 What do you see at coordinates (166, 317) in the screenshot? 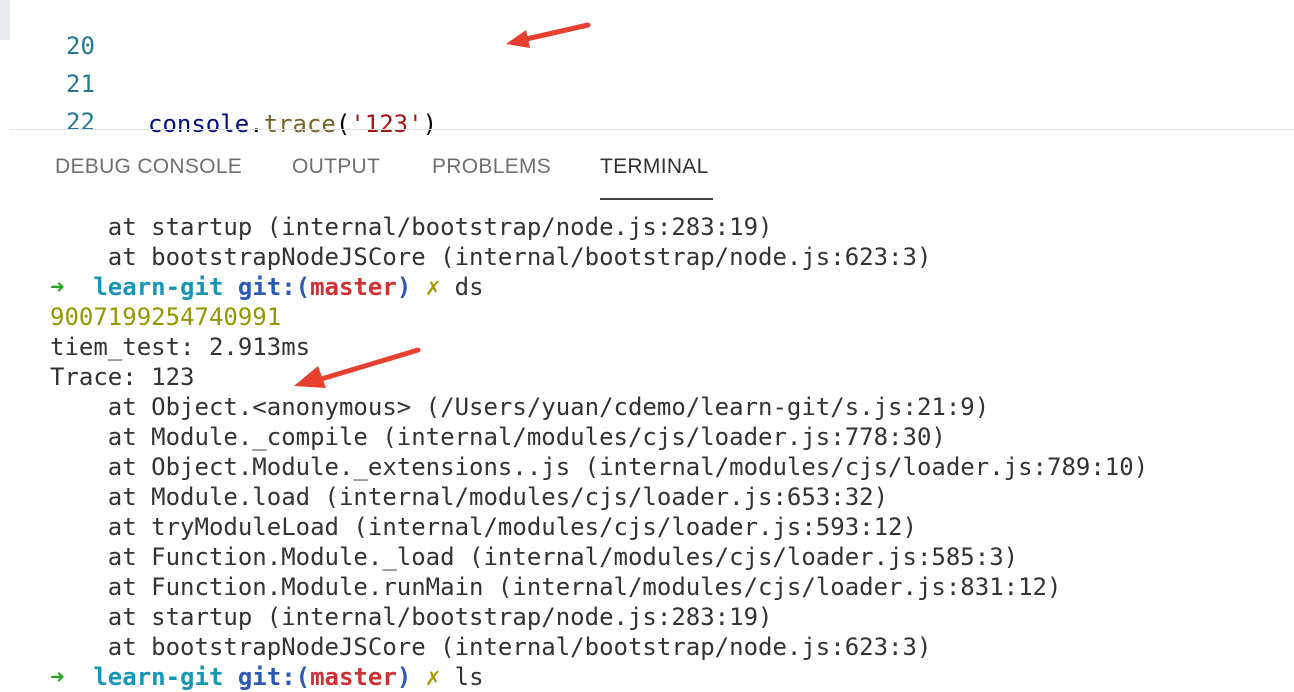
I see `terminal-number-output: 9007199254740991` at bounding box center [166, 317].